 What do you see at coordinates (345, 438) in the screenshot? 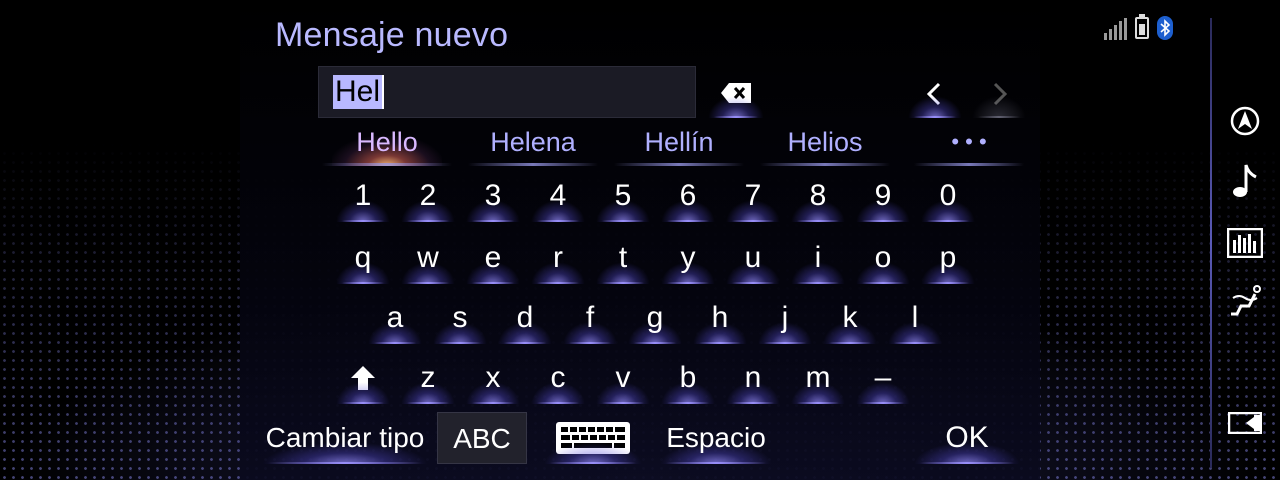
I see `change-type-button: Cambiar tipo` at bounding box center [345, 438].